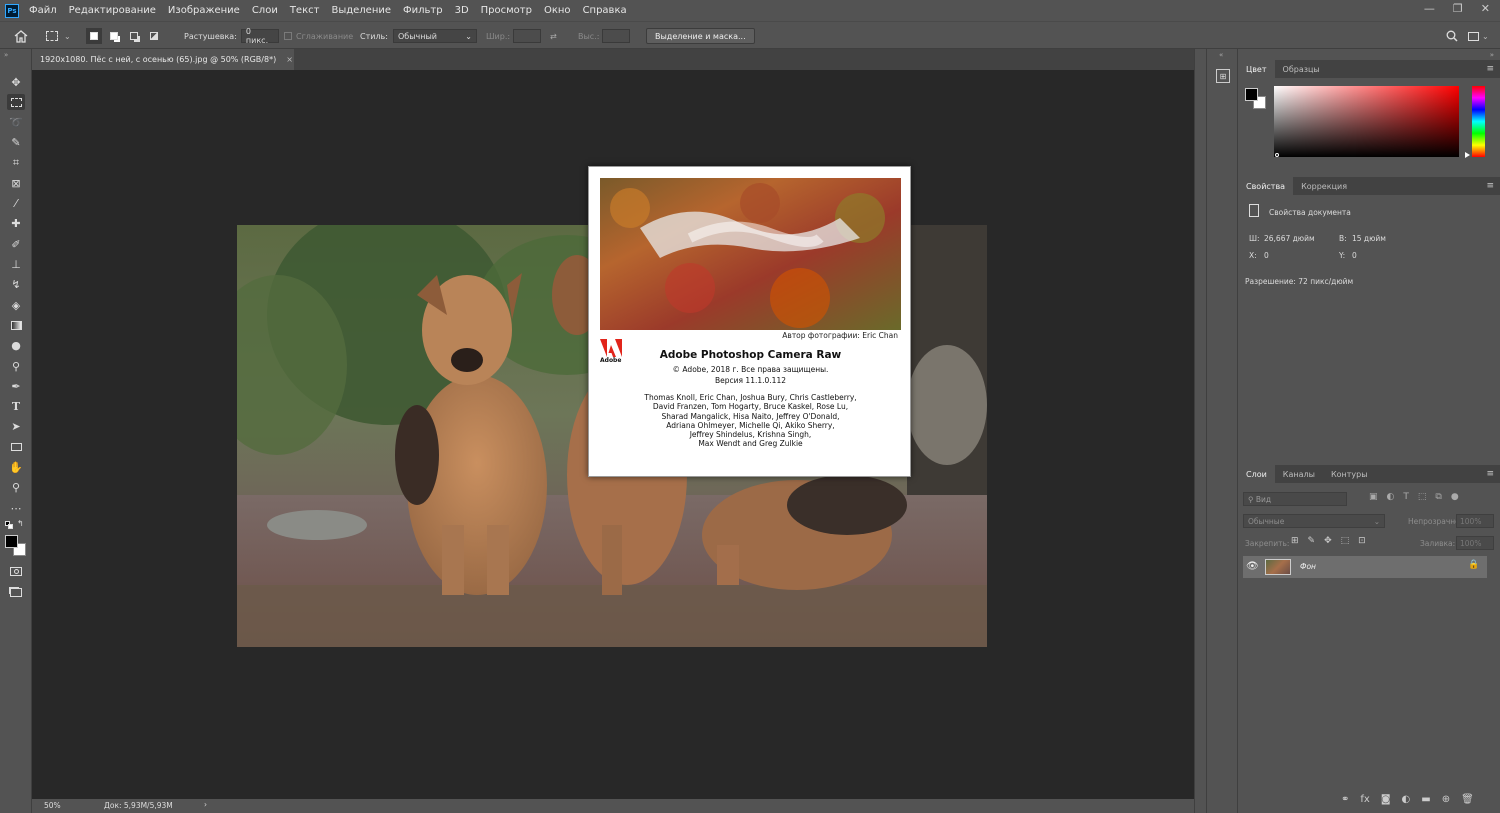  What do you see at coordinates (16, 325) in the screenshot?
I see `gradient-tool-icon` at bounding box center [16, 325].